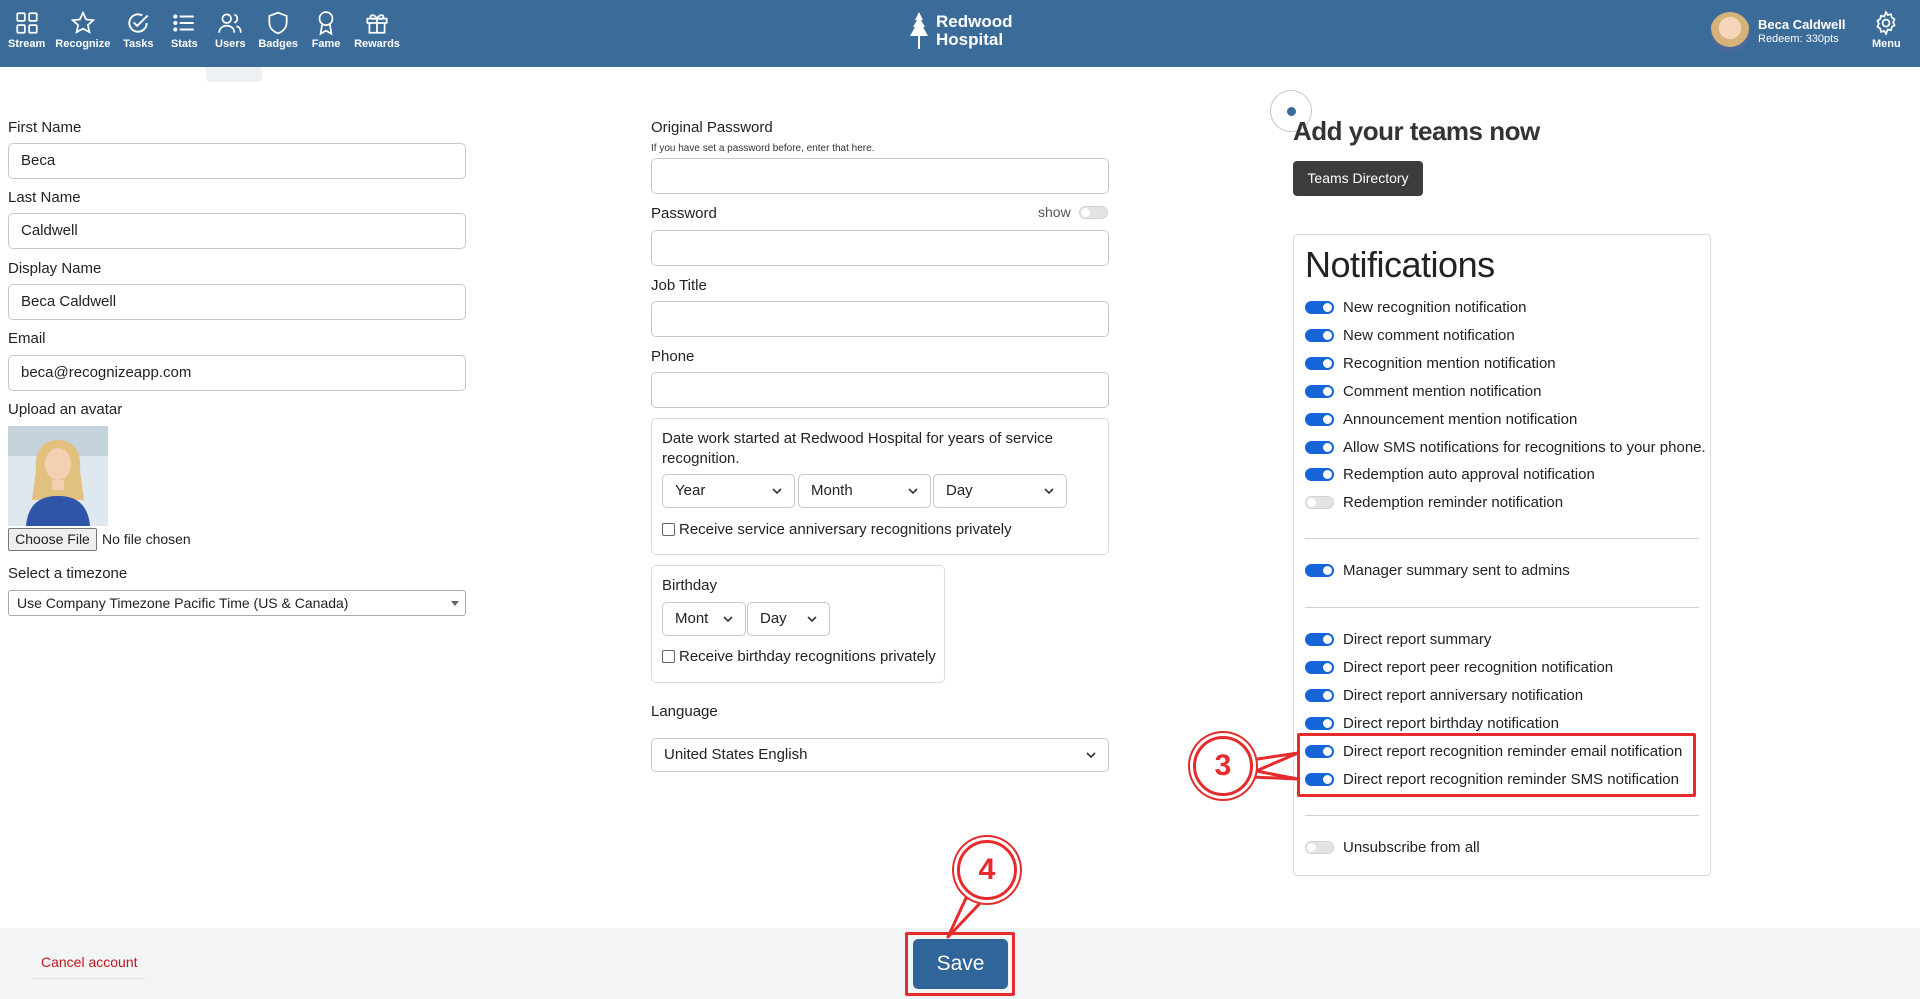 The width and height of the screenshot is (1920, 999). What do you see at coordinates (1358, 178) in the screenshot?
I see `teams-directory-button: Teams Directory` at bounding box center [1358, 178].